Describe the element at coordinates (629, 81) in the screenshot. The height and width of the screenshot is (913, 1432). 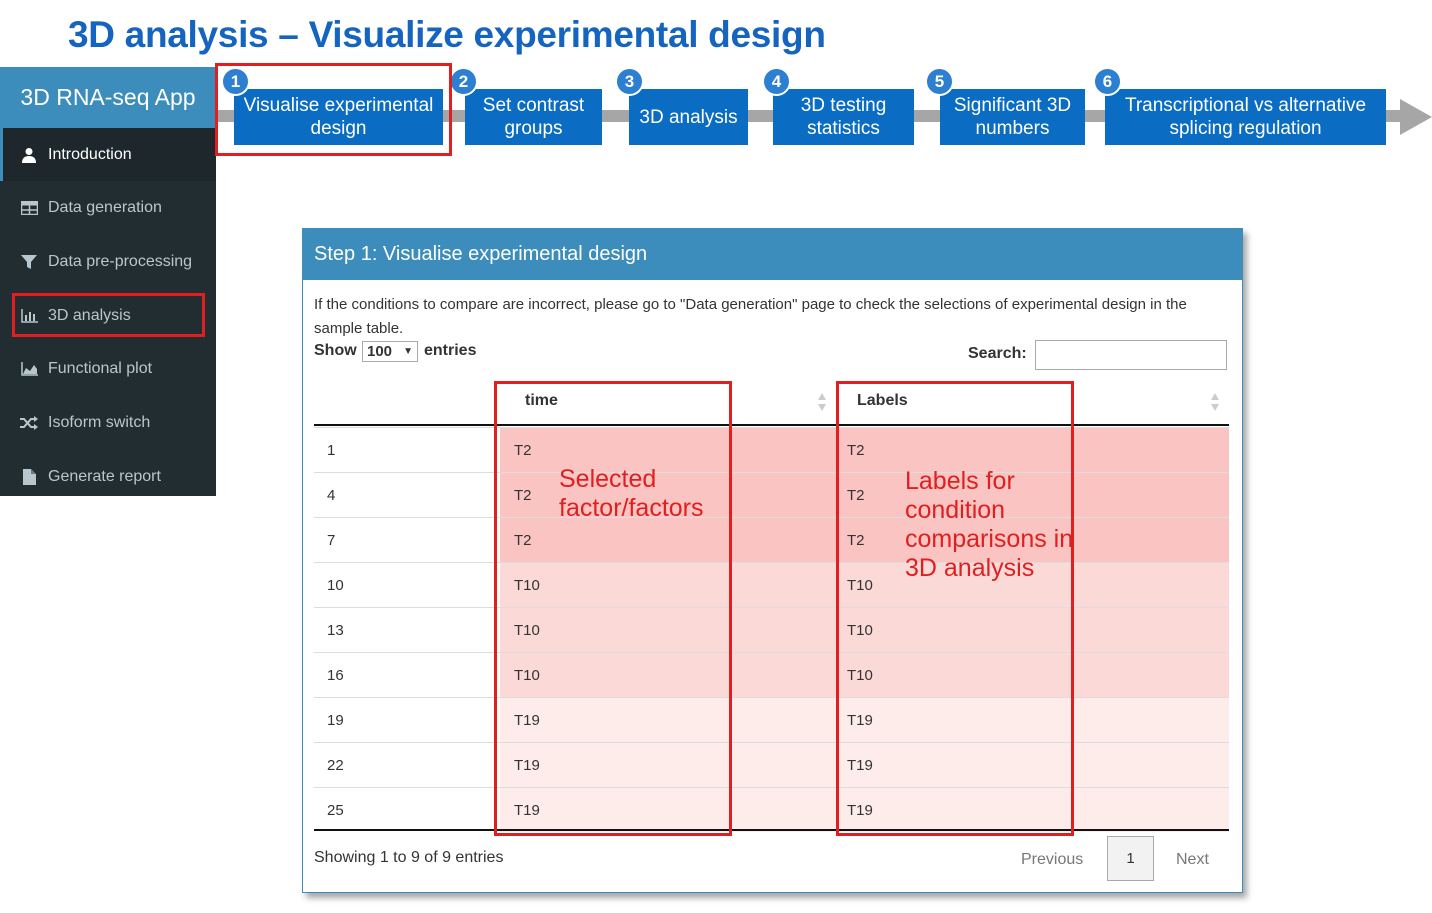
I see `step-number-badge: 3` at that location.